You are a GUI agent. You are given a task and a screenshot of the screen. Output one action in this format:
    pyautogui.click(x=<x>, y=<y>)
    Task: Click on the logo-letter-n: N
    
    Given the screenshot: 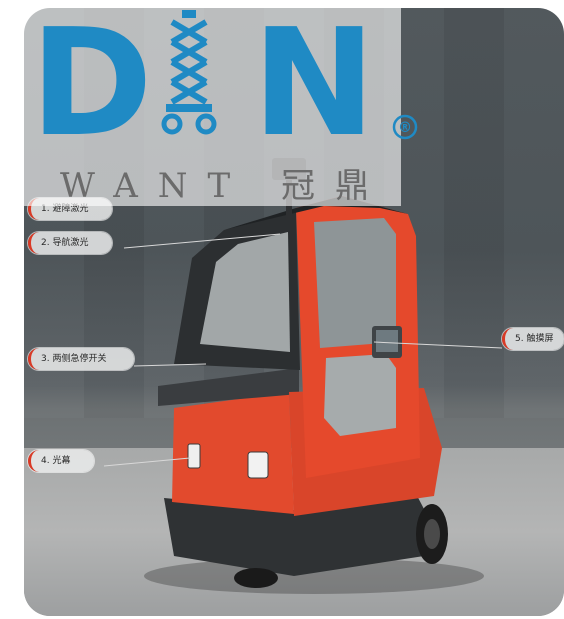 What is the action you would take?
    pyautogui.click(x=314, y=84)
    